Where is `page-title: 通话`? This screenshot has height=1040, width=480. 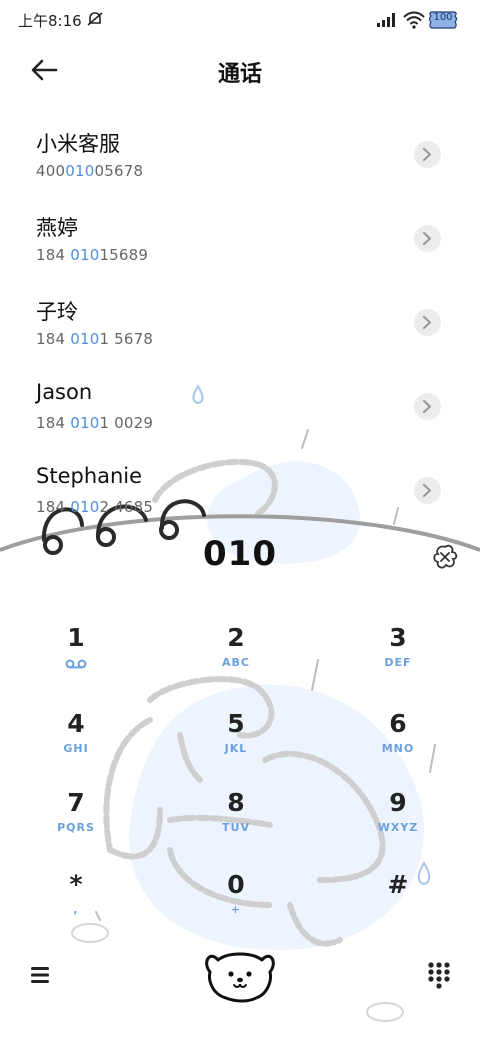
page-title: 通话 is located at coordinates (239, 74).